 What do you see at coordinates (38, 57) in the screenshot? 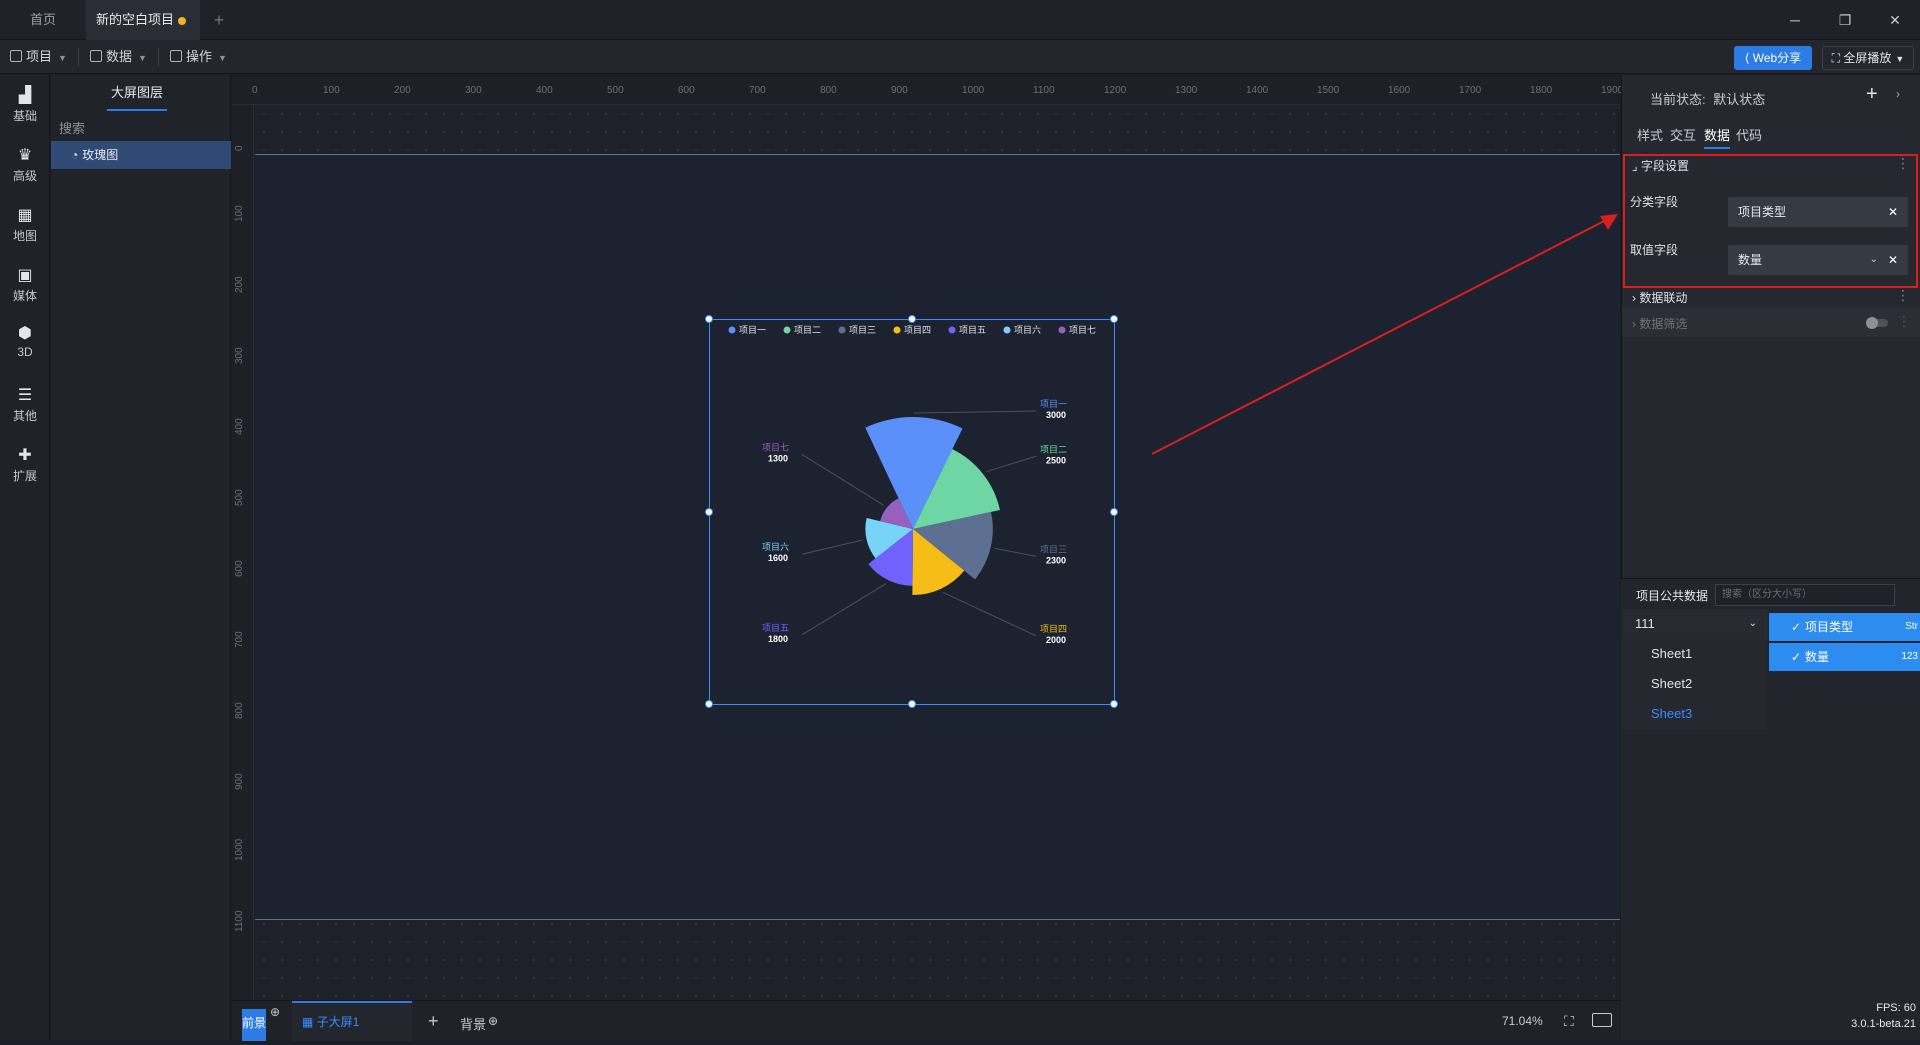
I see `menu-project: 项目 ▼` at bounding box center [38, 57].